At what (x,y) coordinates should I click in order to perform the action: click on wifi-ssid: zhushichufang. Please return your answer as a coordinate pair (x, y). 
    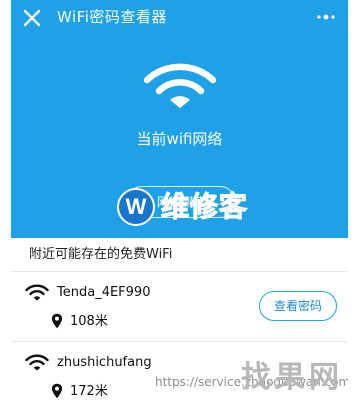
    Looking at the image, I should click on (104, 362).